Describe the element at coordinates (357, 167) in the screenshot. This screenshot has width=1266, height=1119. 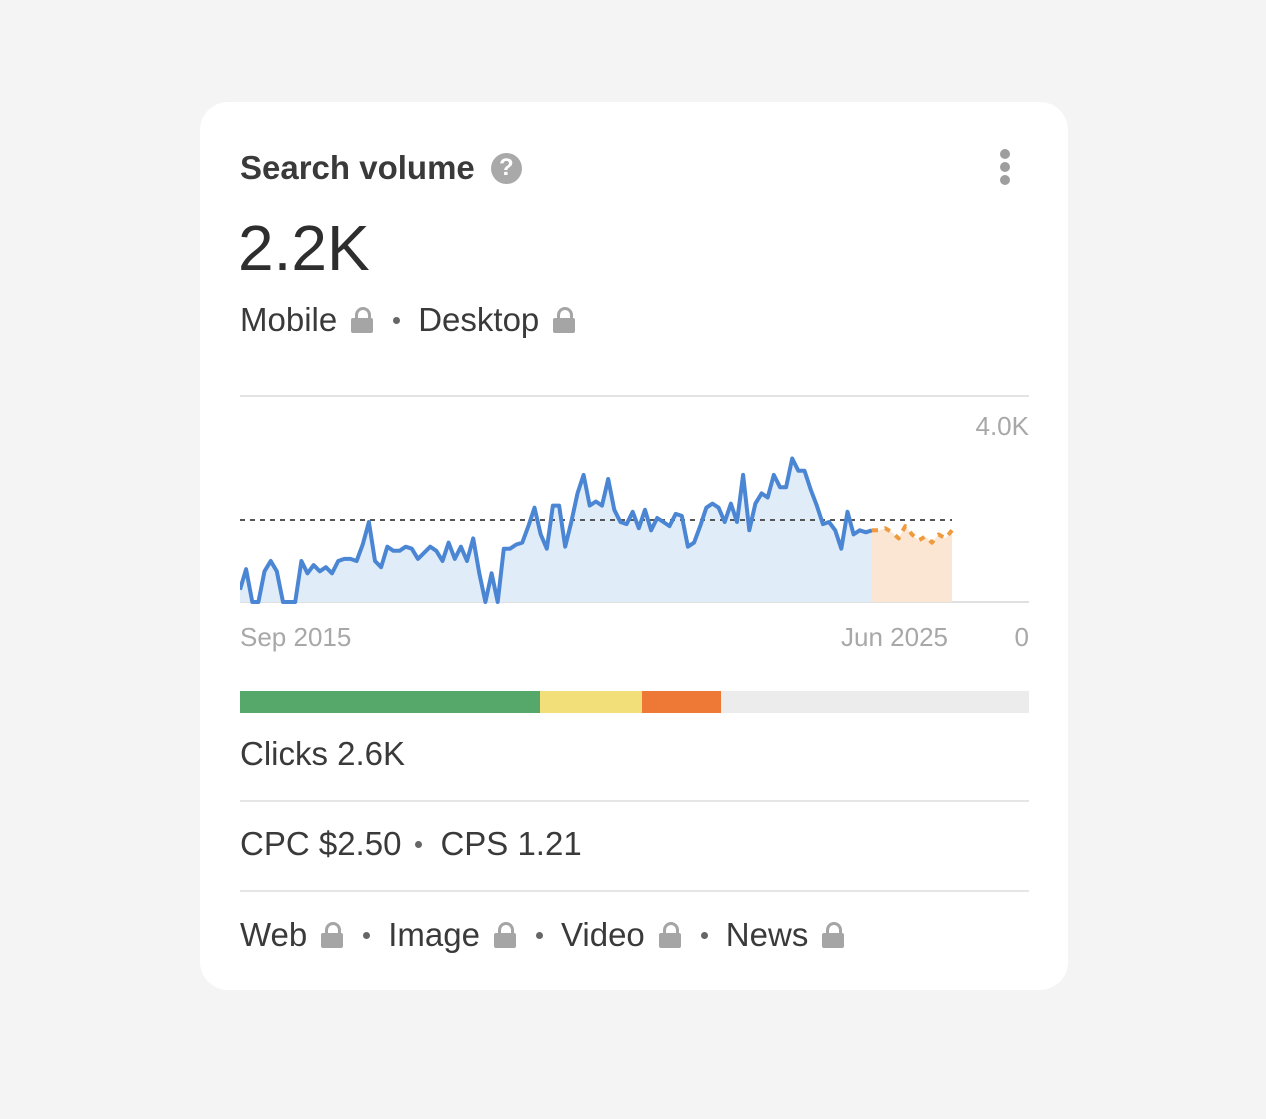
I see `card-title: Search volume` at that location.